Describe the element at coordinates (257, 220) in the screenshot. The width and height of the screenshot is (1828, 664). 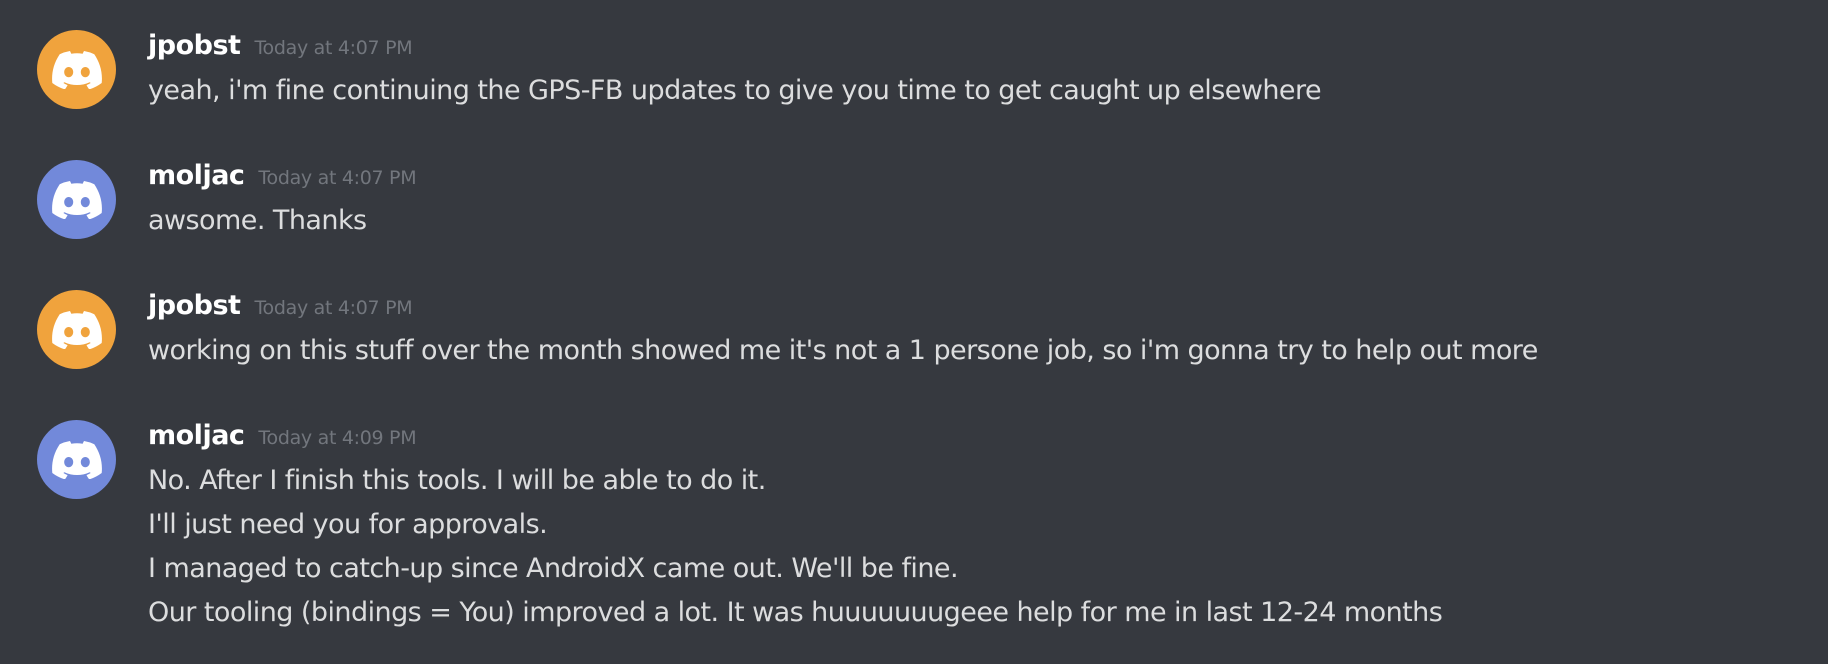
I see `message-text: awsome. Thanks` at that location.